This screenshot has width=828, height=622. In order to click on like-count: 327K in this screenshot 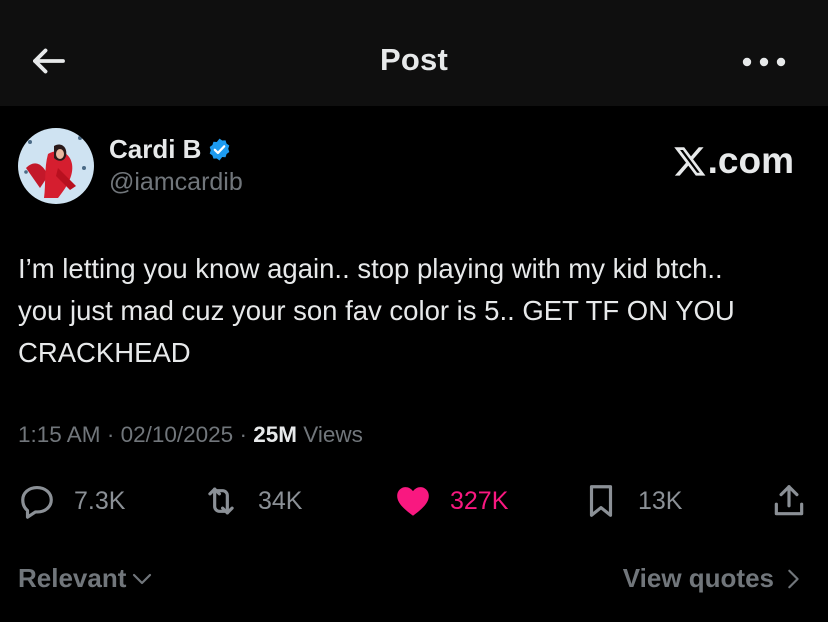, I will do `click(479, 500)`.